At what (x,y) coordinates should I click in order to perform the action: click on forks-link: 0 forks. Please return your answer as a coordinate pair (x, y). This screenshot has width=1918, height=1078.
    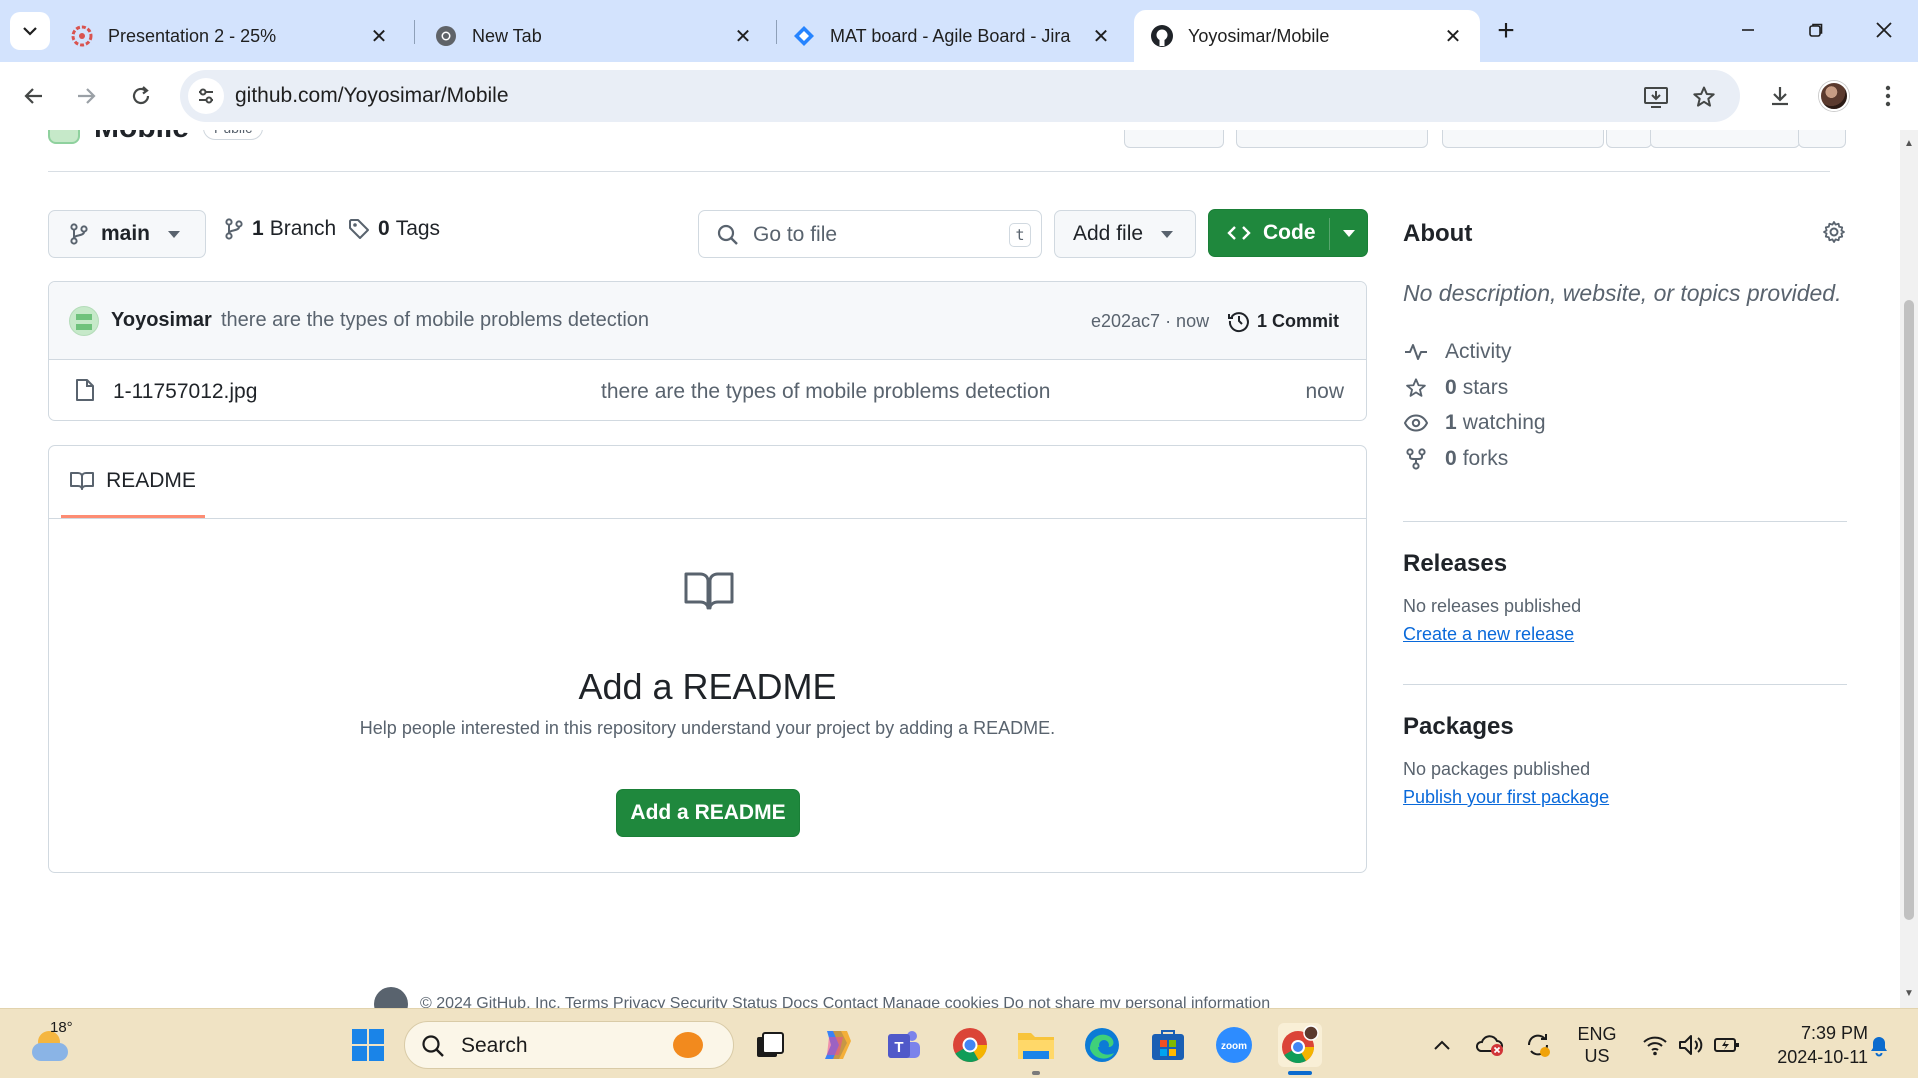
    Looking at the image, I should click on (1455, 459).